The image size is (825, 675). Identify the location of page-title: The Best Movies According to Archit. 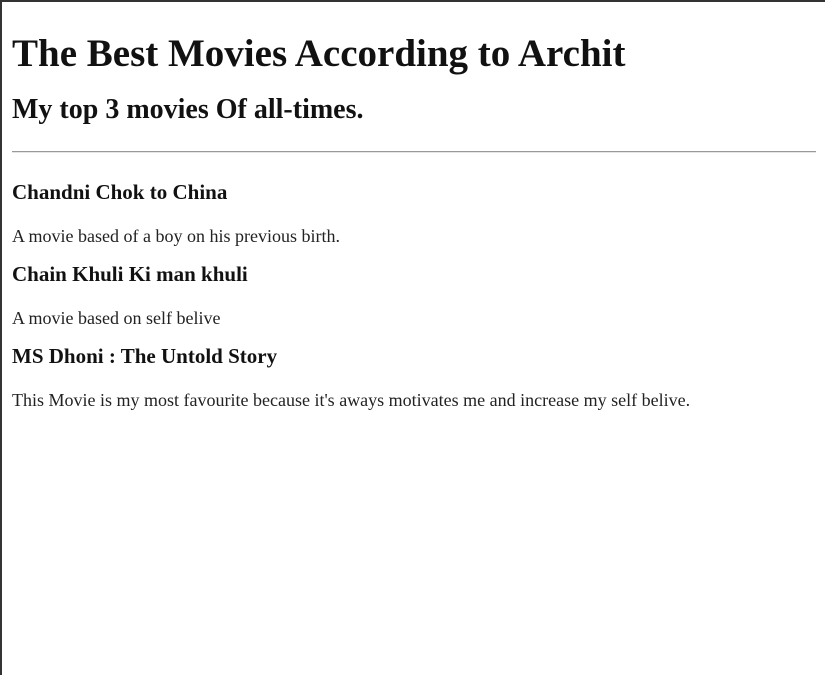
(319, 53).